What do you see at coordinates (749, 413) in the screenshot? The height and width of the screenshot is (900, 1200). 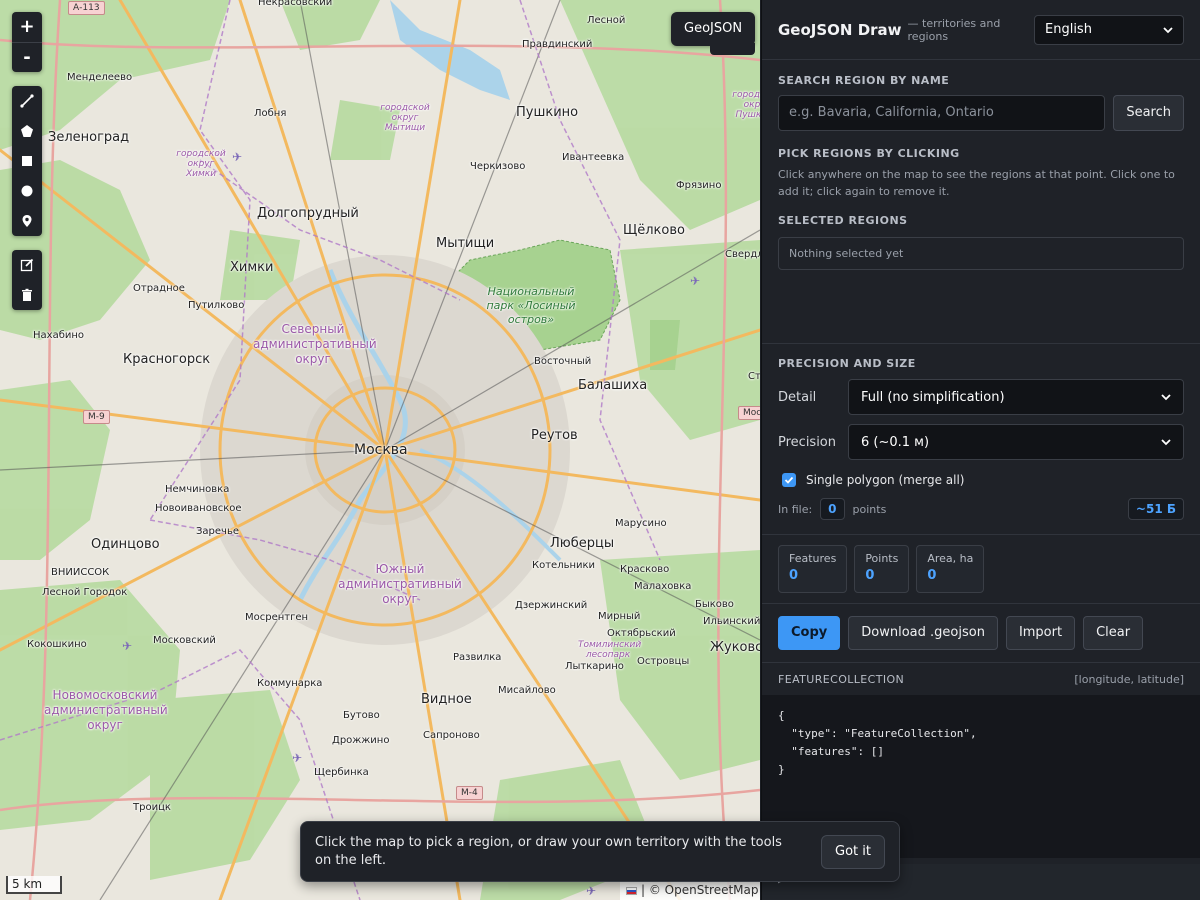 I see `road-mos: Мос` at bounding box center [749, 413].